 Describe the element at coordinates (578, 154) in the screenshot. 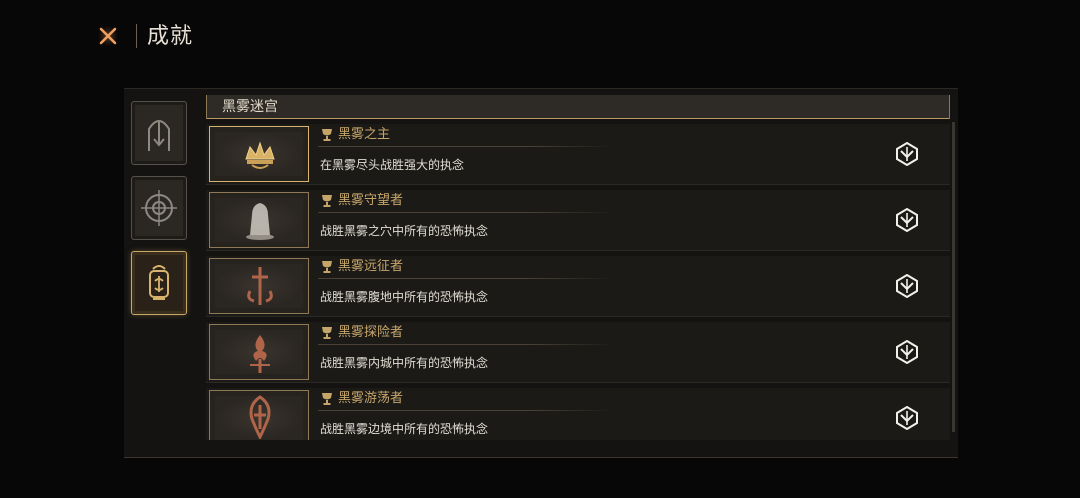

I see `achievement-row: 黑雾之主 在黑雾尽头战胜强大的执念` at that location.